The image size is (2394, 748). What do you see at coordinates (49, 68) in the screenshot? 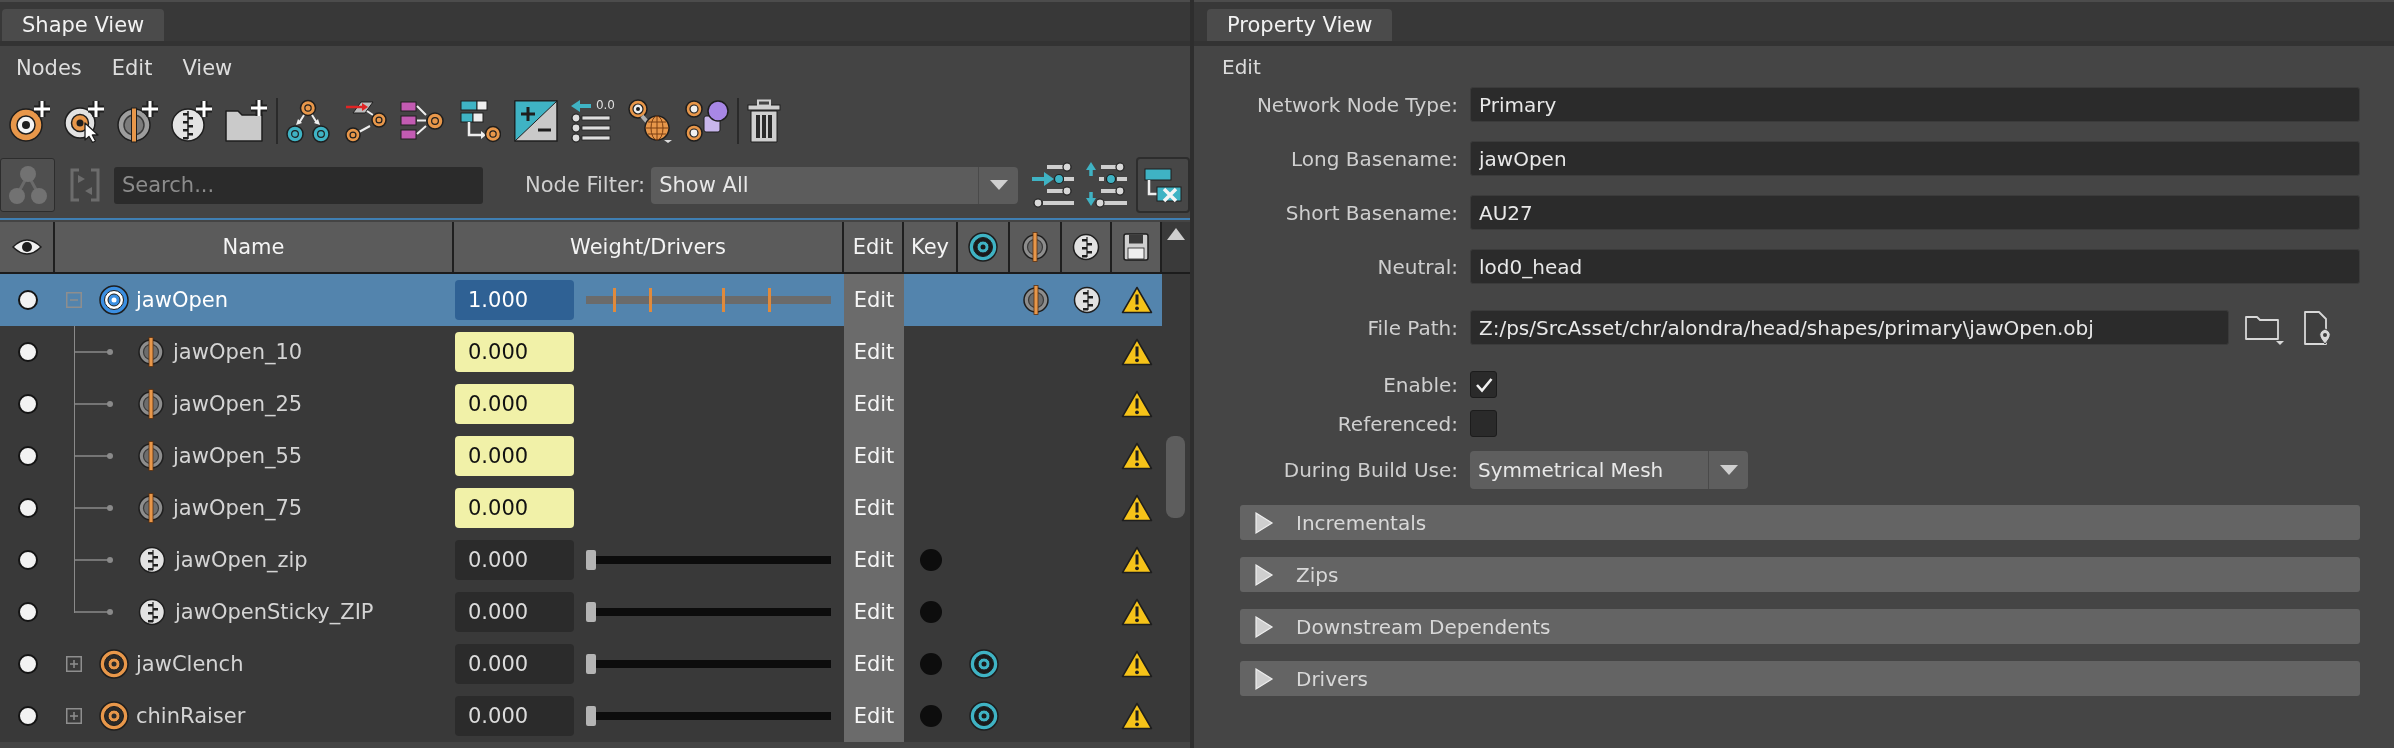
I see `menu-item: Nodes` at bounding box center [49, 68].